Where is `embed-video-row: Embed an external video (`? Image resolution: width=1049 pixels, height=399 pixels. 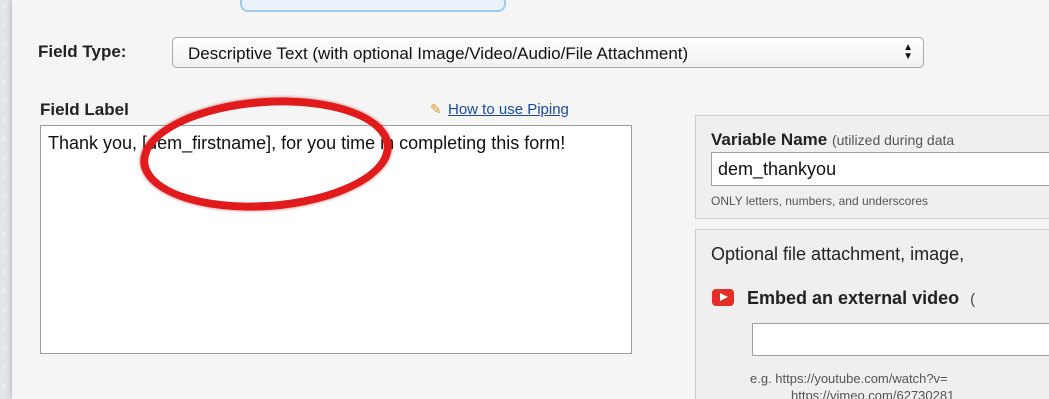
embed-video-row: Embed an external video ( is located at coordinates (843, 298).